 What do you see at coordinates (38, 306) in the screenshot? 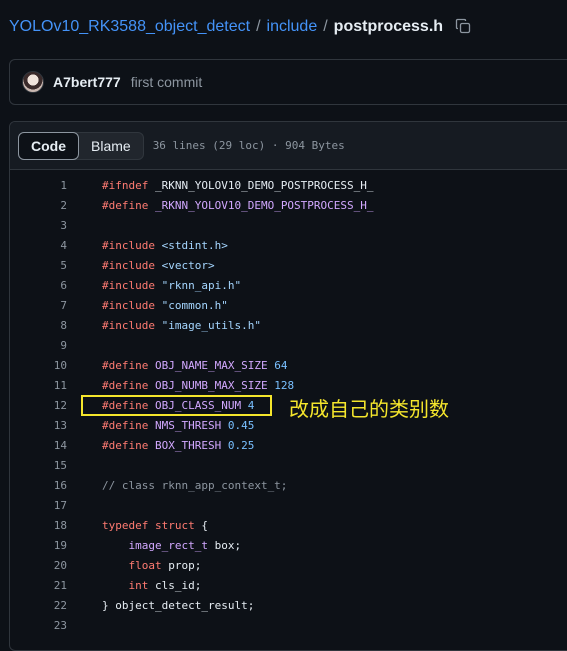
I see `line-number: 7` at bounding box center [38, 306].